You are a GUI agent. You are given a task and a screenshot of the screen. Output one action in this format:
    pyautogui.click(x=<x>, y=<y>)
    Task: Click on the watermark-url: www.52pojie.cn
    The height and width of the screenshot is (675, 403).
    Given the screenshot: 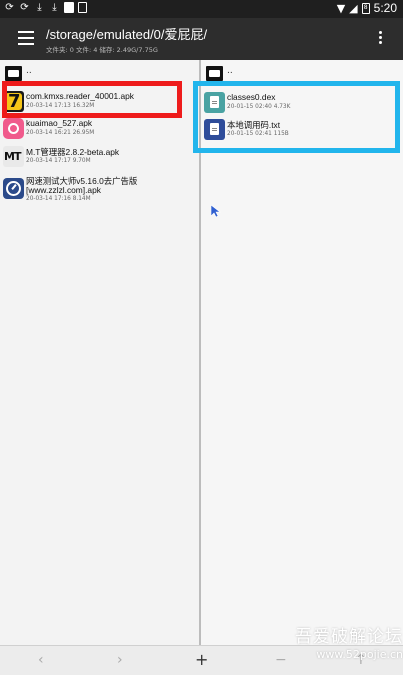 What is the action you would take?
    pyautogui.click(x=359, y=654)
    